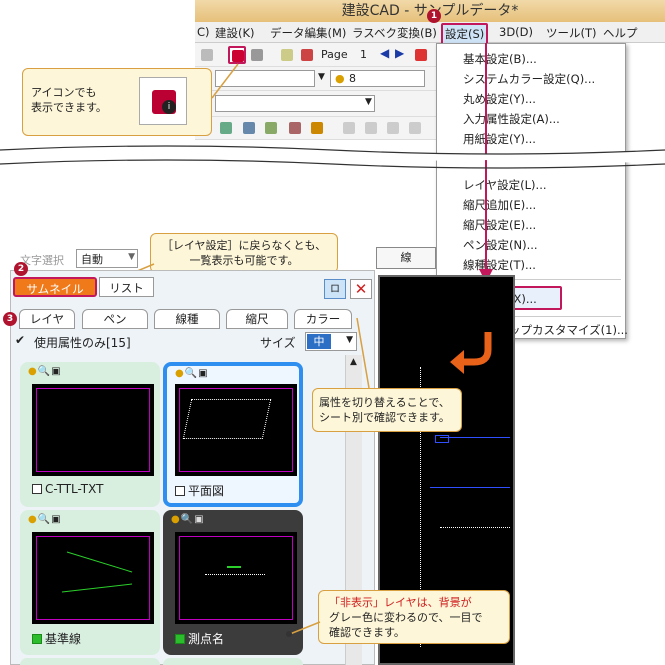 The width and height of the screenshot is (665, 665). I want to click on dimension-icon, so click(249, 128).